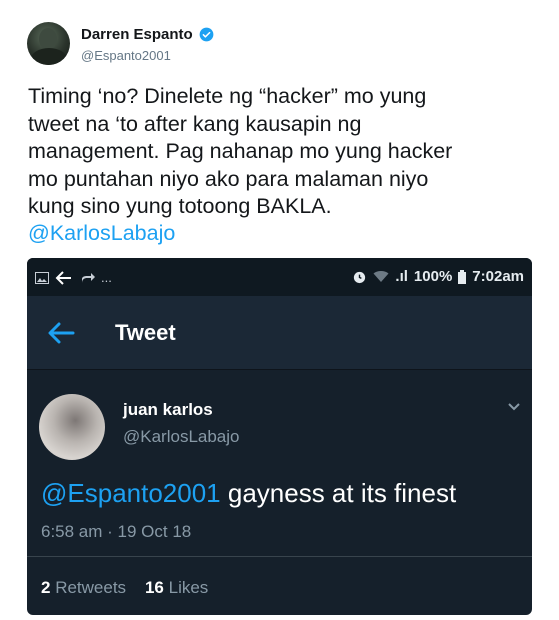 The width and height of the screenshot is (559, 620). Describe the element at coordinates (42, 277) in the screenshot. I see `image-notification-icon` at that location.